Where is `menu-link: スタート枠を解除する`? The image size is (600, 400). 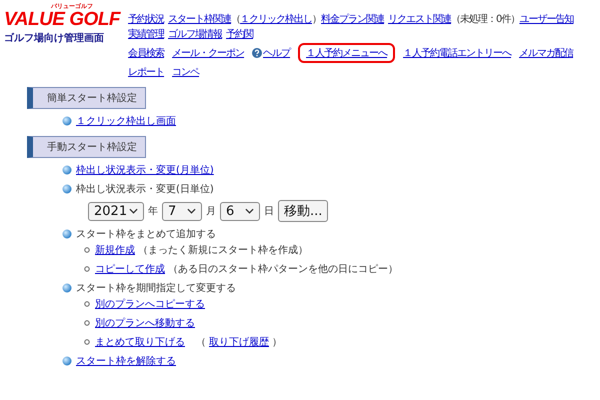
menu-link: スタート枠を解除する is located at coordinates (126, 361).